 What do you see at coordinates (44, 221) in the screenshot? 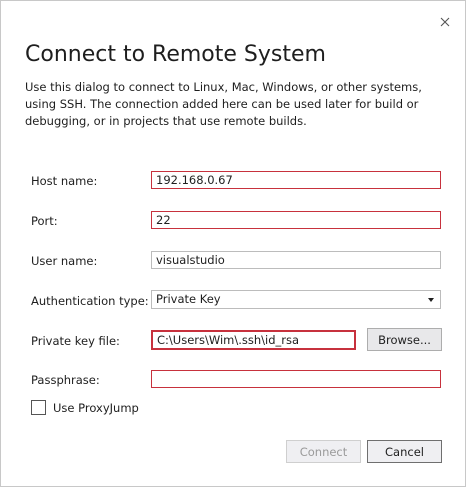
I see `port-label: Port:` at bounding box center [44, 221].